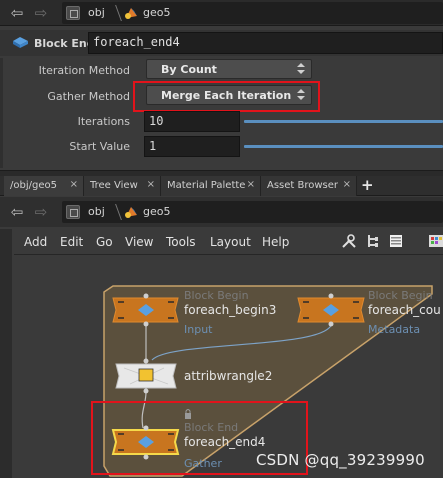  What do you see at coordinates (224, 442) in the screenshot?
I see `node-name-label: foreach_end4` at bounding box center [224, 442].